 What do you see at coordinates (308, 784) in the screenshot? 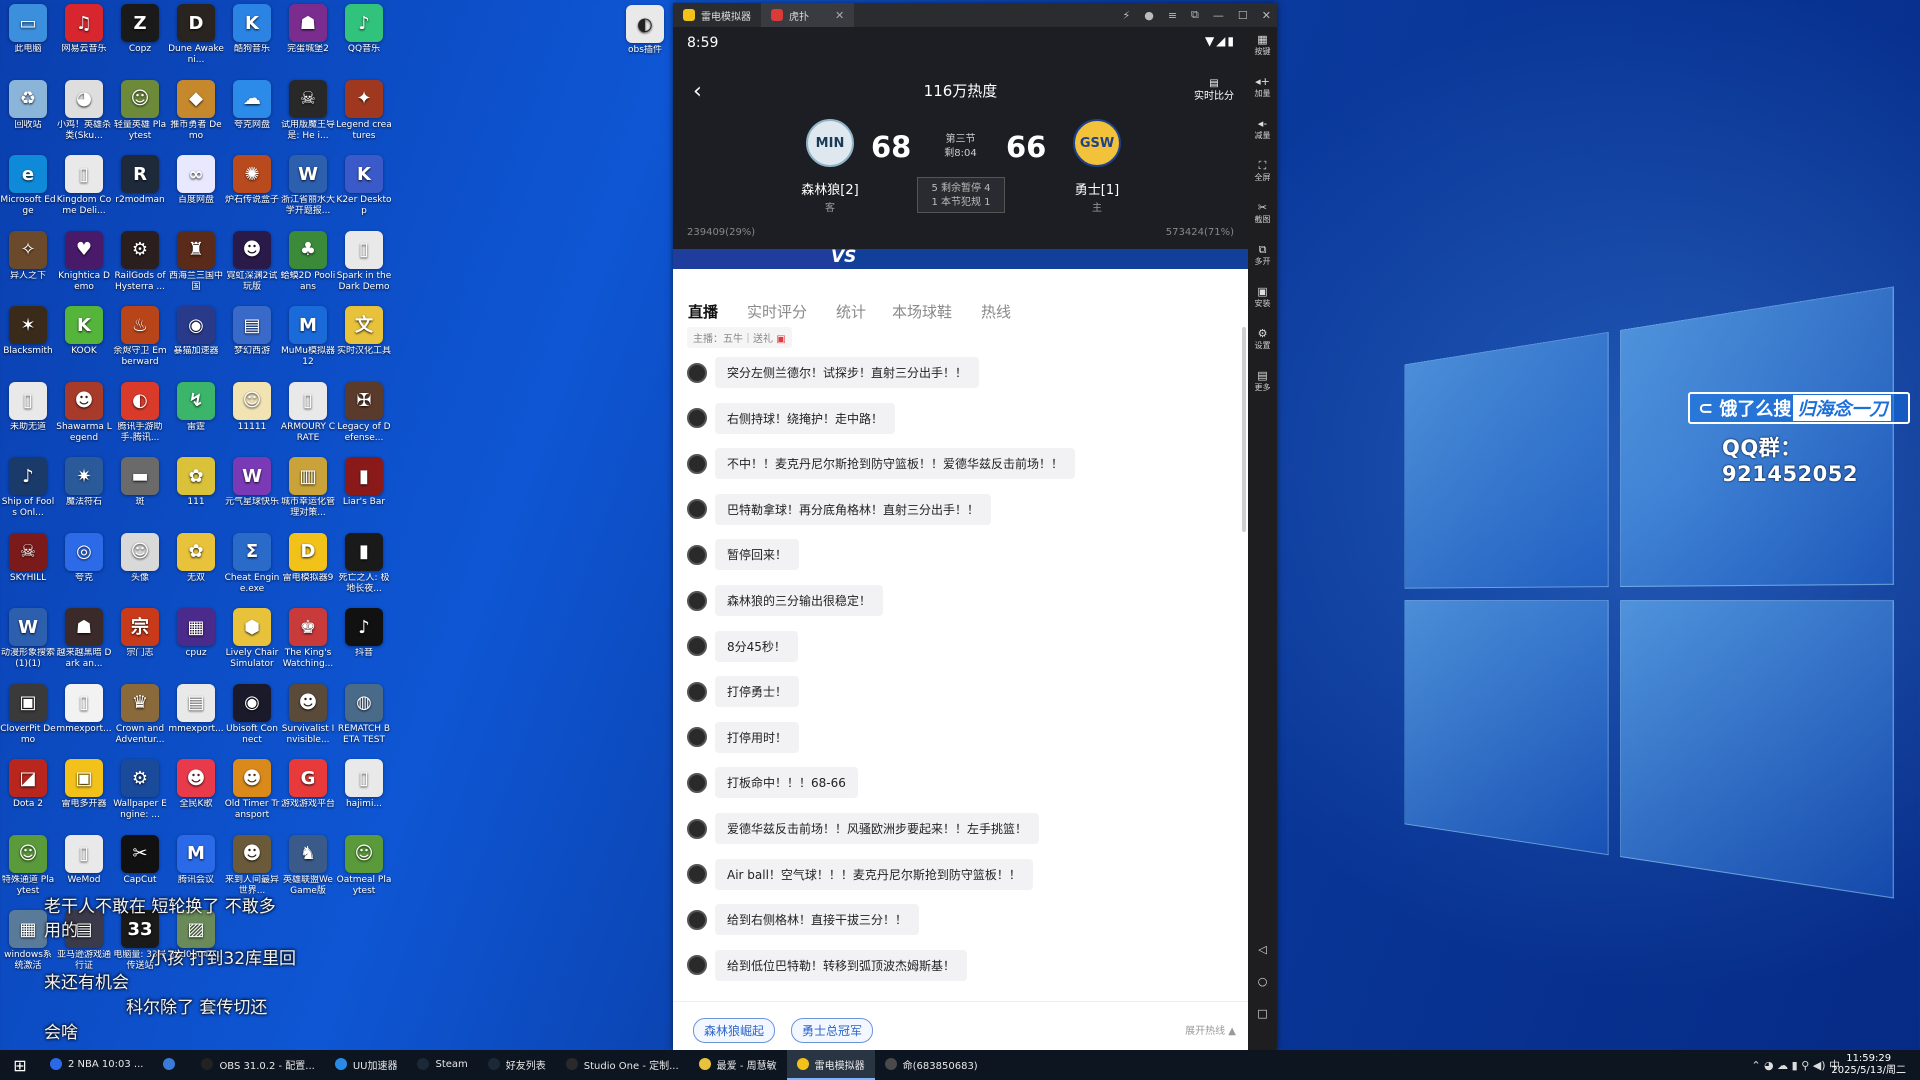
I see `desktop-icon: G 游戏游戏平台` at bounding box center [308, 784].